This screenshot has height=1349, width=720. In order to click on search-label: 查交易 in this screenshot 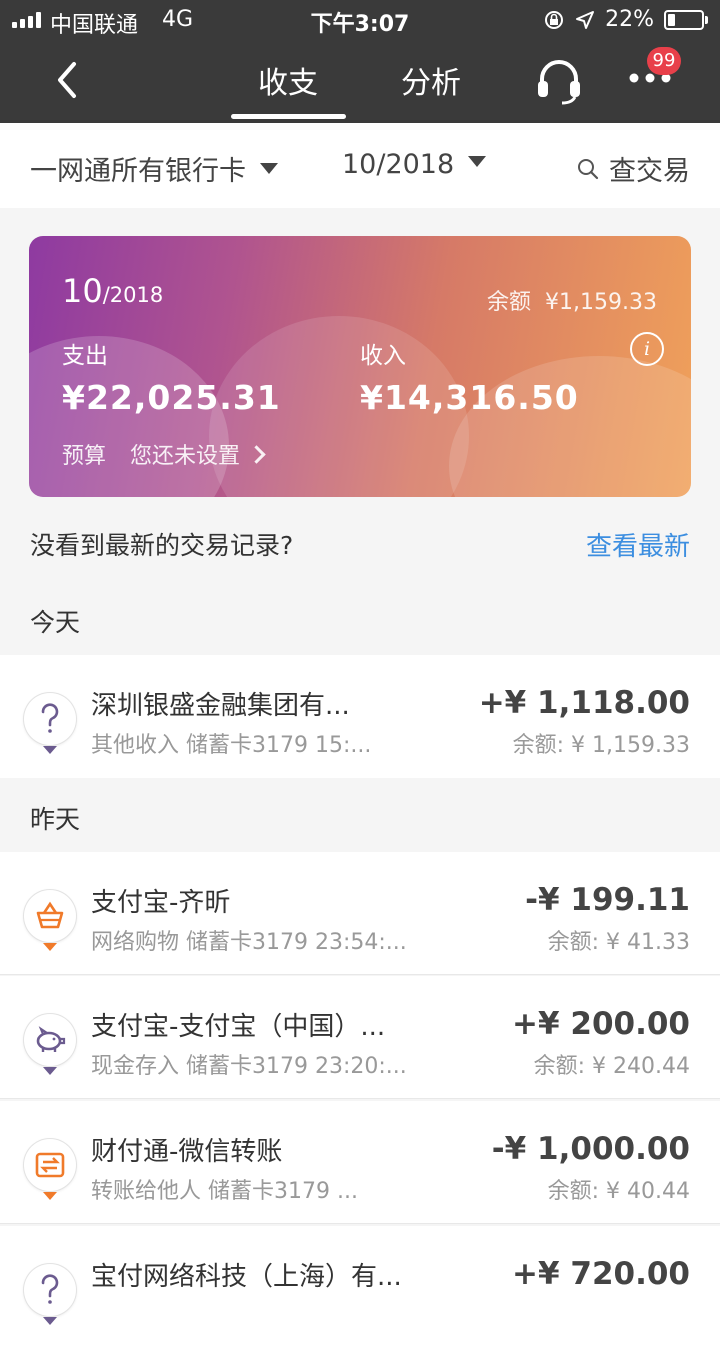, I will do `click(649, 171)`.